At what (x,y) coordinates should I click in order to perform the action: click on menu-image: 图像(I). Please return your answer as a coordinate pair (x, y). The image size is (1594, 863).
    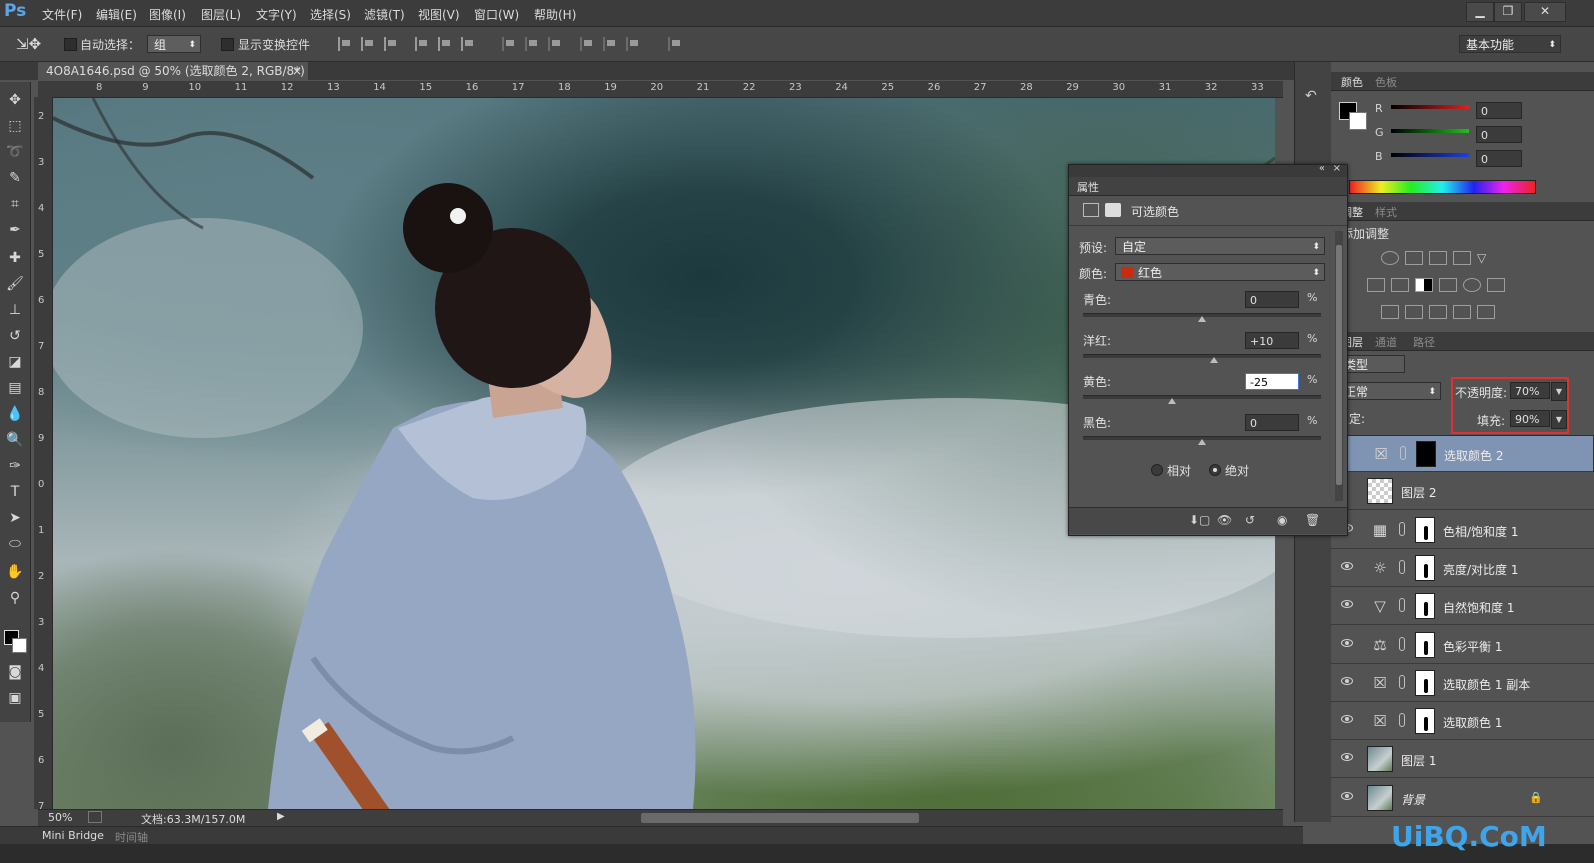
    Looking at the image, I should click on (167, 14).